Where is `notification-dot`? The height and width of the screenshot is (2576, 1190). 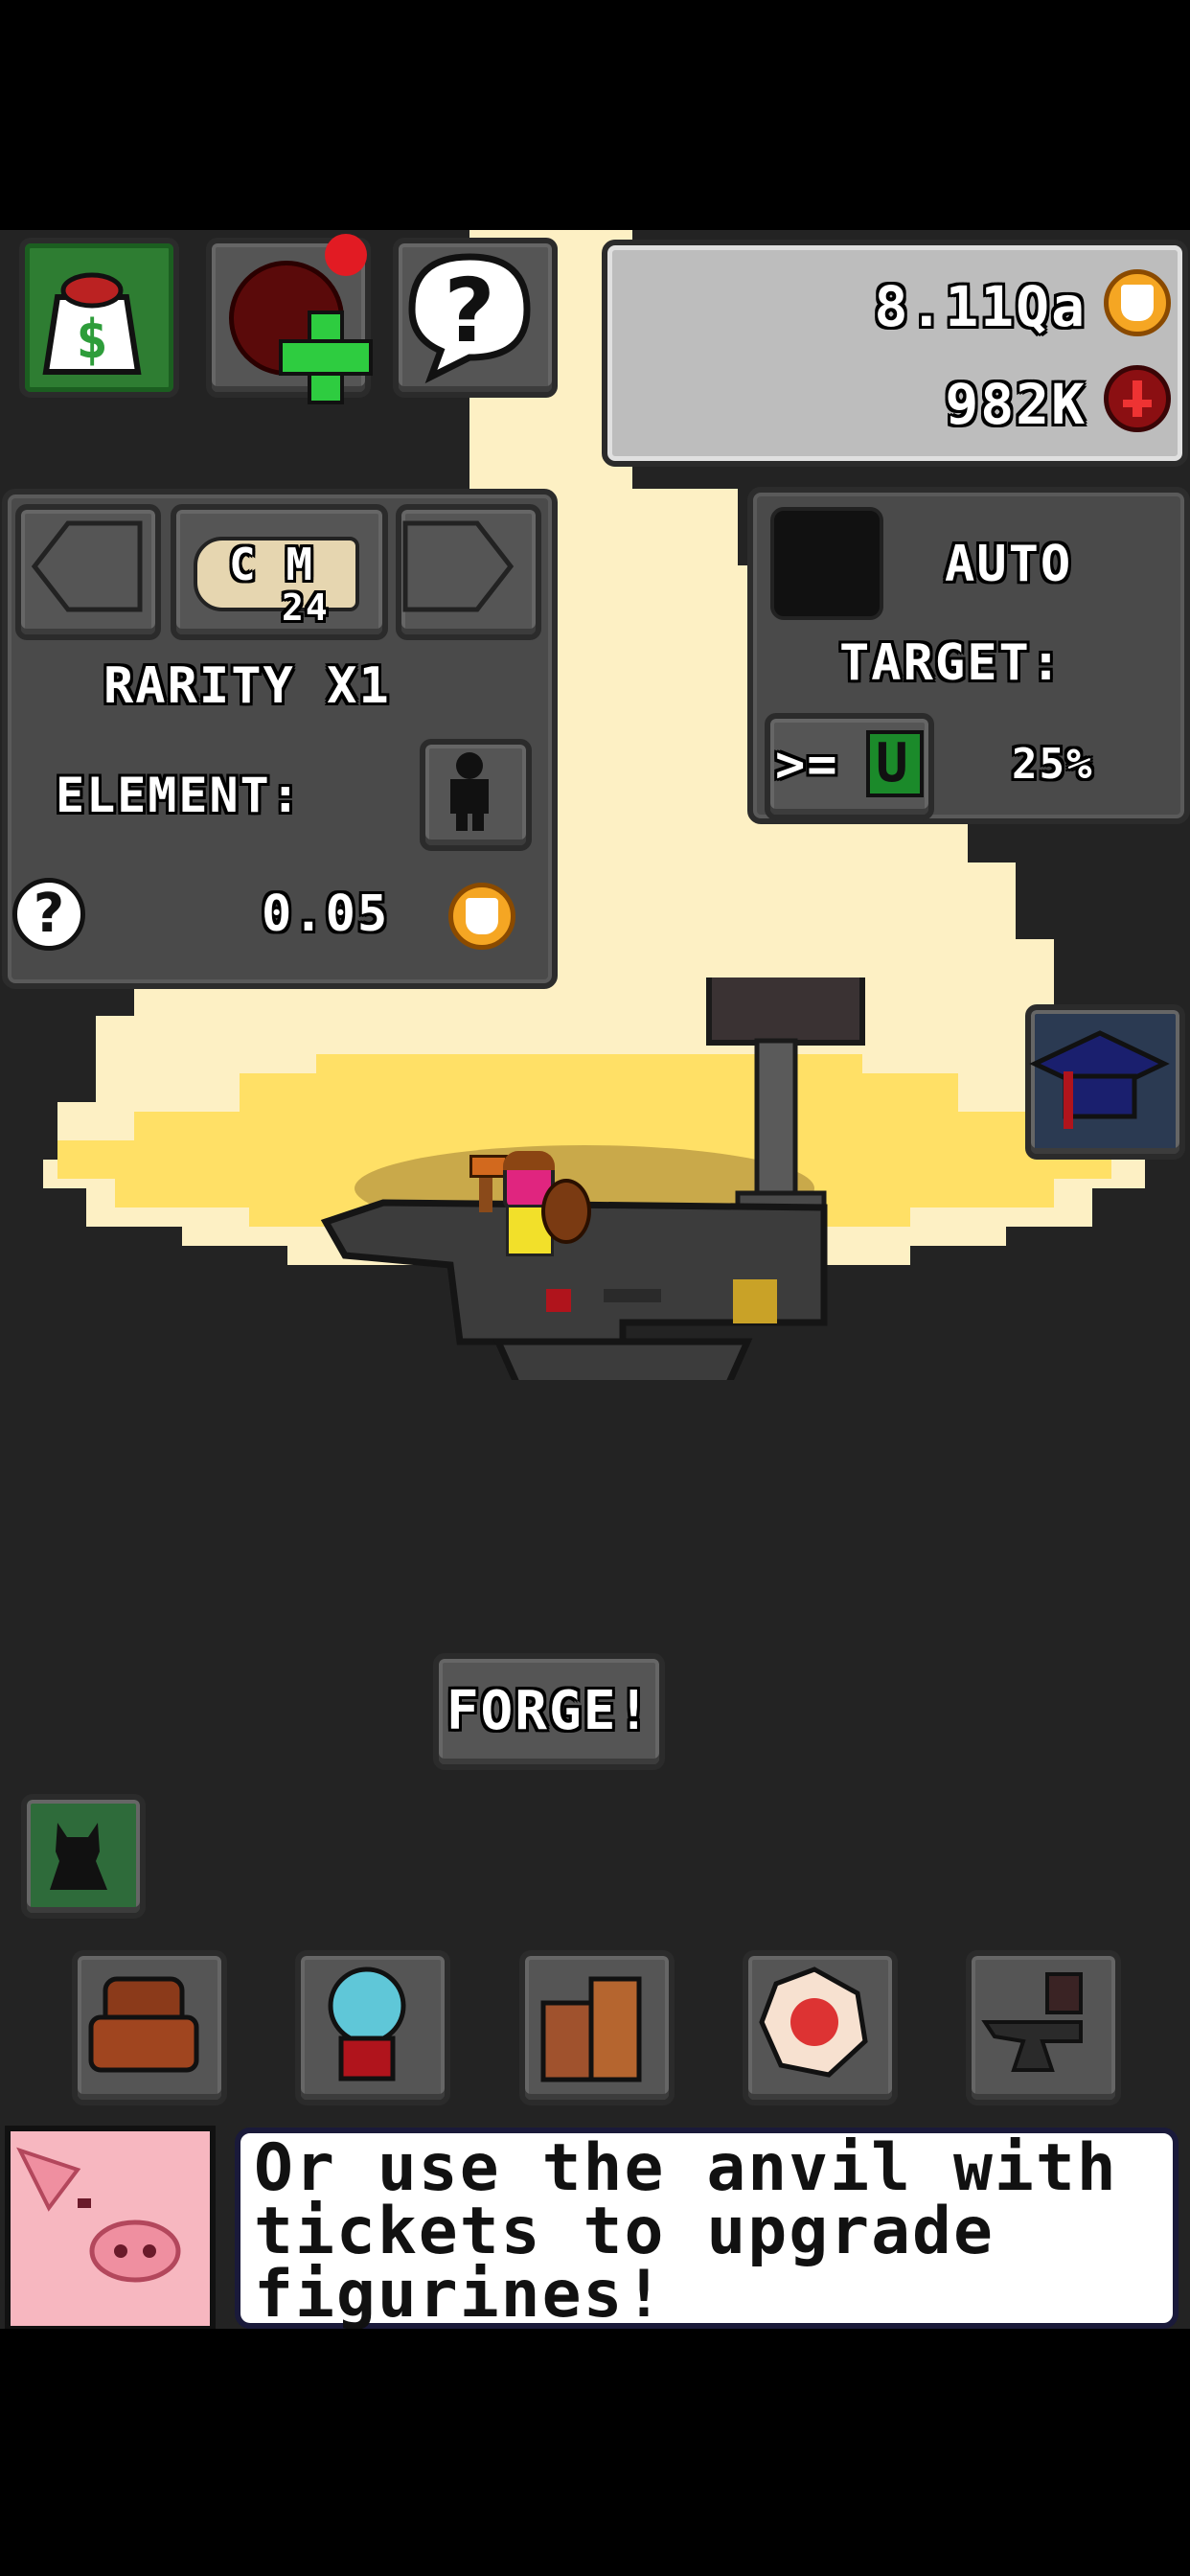
notification-dot is located at coordinates (346, 255).